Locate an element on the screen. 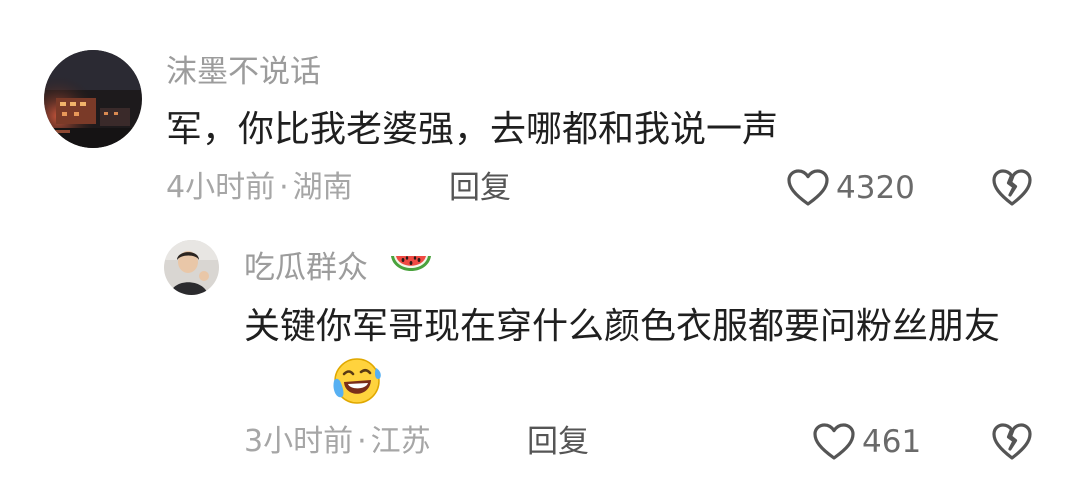  child-photo-avatar-icon is located at coordinates (191, 267).